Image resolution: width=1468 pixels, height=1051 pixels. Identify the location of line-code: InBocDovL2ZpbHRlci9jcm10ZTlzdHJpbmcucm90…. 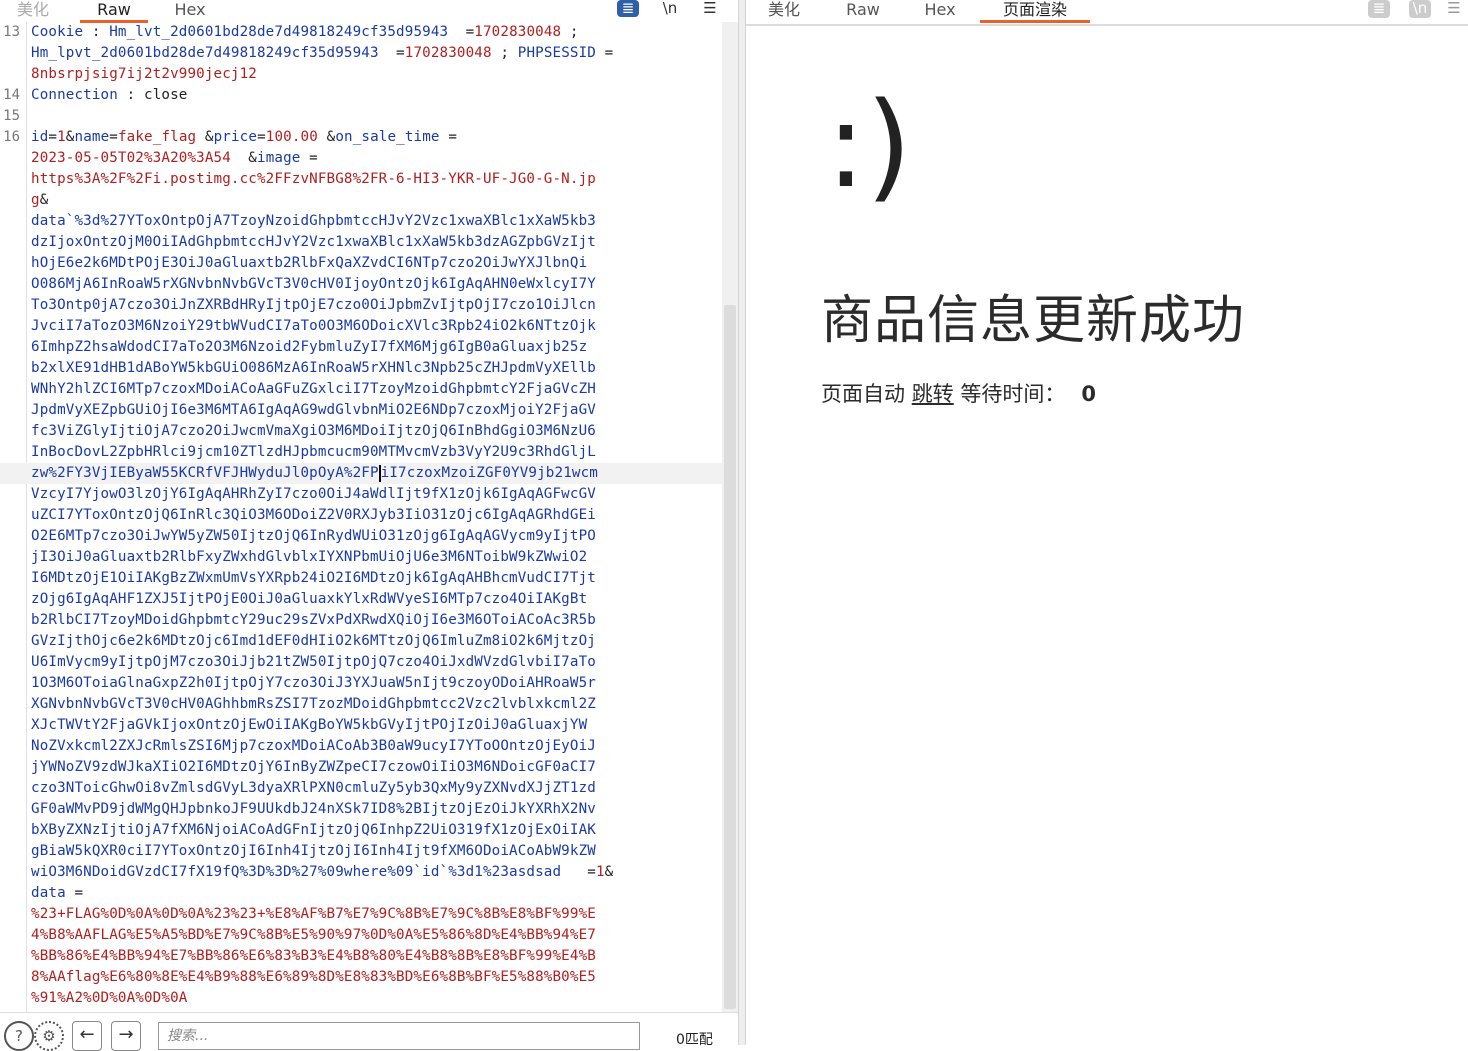
(313, 452).